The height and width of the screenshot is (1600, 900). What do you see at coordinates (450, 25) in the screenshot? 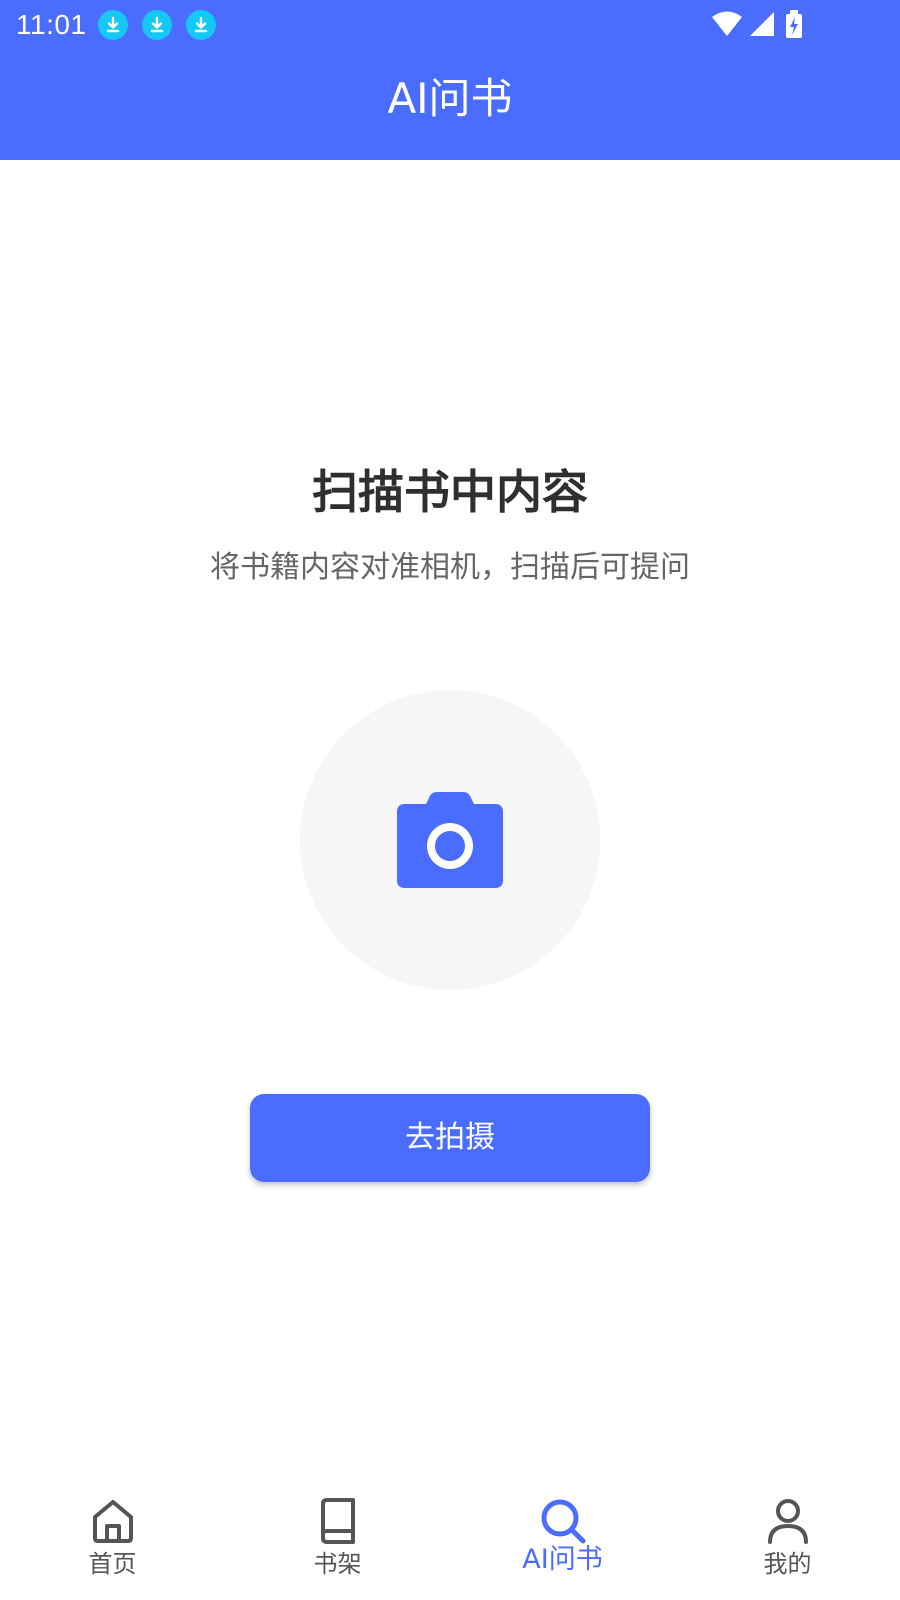
I see `status-bar: 11:01` at bounding box center [450, 25].